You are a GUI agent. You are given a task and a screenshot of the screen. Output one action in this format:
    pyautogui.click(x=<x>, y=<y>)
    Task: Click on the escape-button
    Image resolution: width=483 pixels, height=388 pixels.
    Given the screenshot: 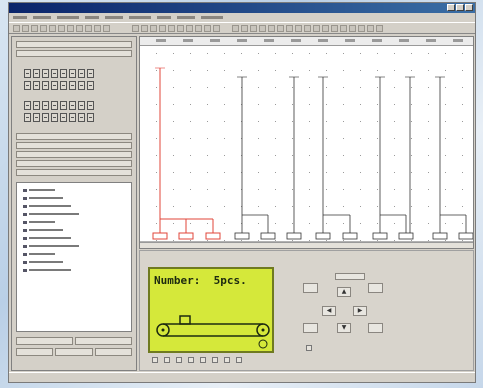 What is the action you would take?
    pyautogui.click(x=310, y=288)
    